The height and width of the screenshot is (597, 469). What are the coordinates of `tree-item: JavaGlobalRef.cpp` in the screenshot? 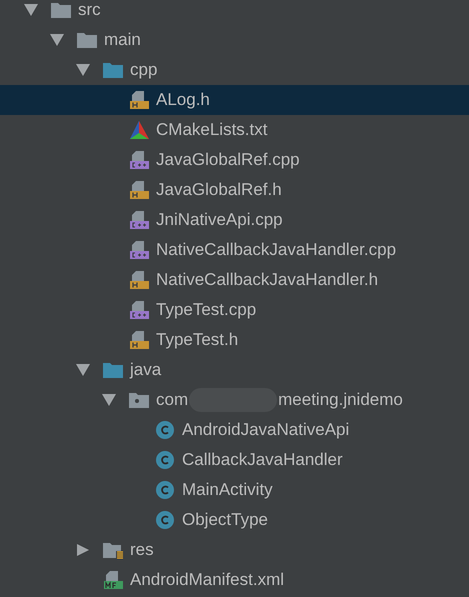 It's located at (234, 160).